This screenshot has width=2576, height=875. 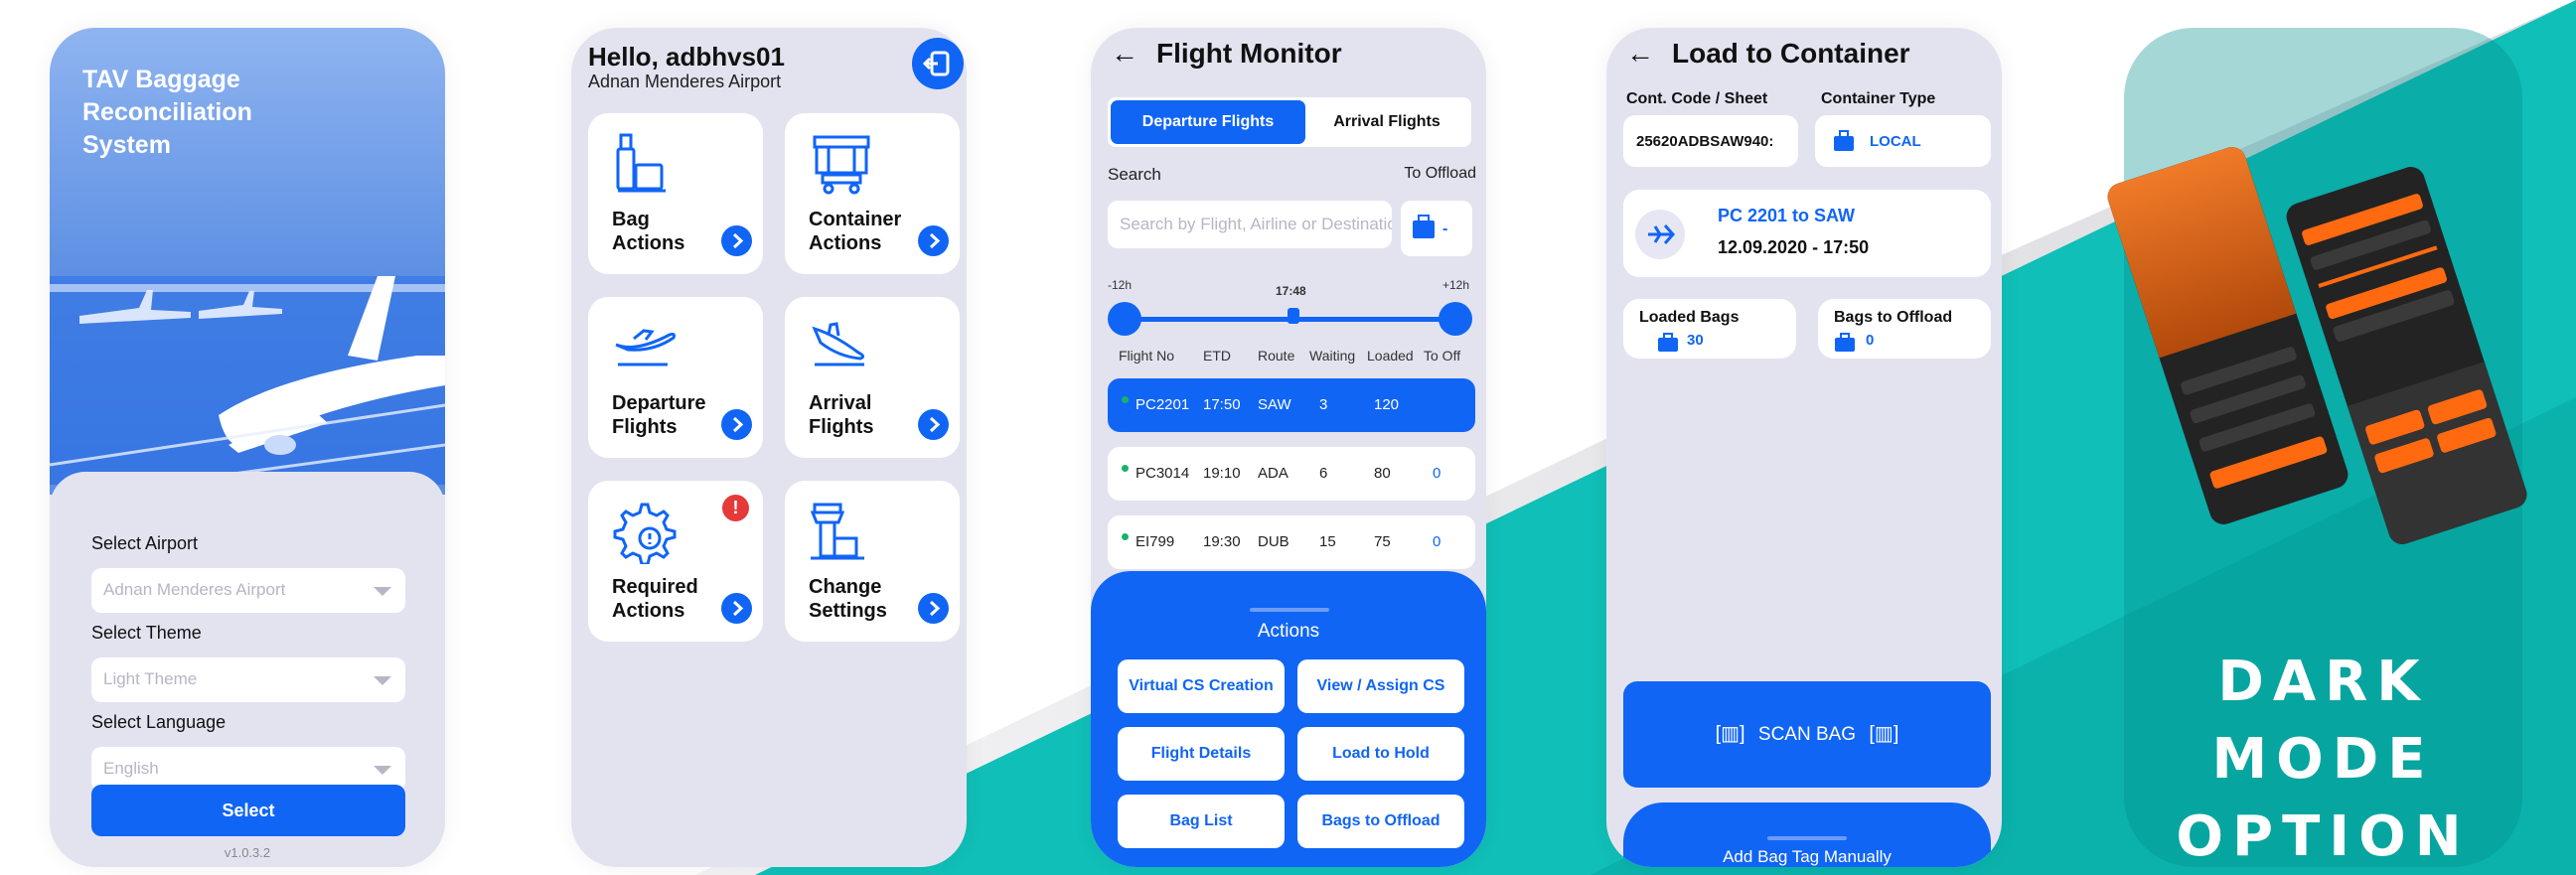 I want to click on tile-bag-actions: Bag Actions, so click(x=675, y=193).